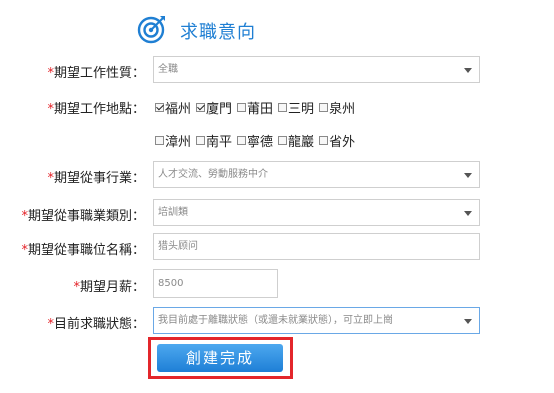  Describe the element at coordinates (296, 107) in the screenshot. I see `location-option-sanming: 三明` at that location.